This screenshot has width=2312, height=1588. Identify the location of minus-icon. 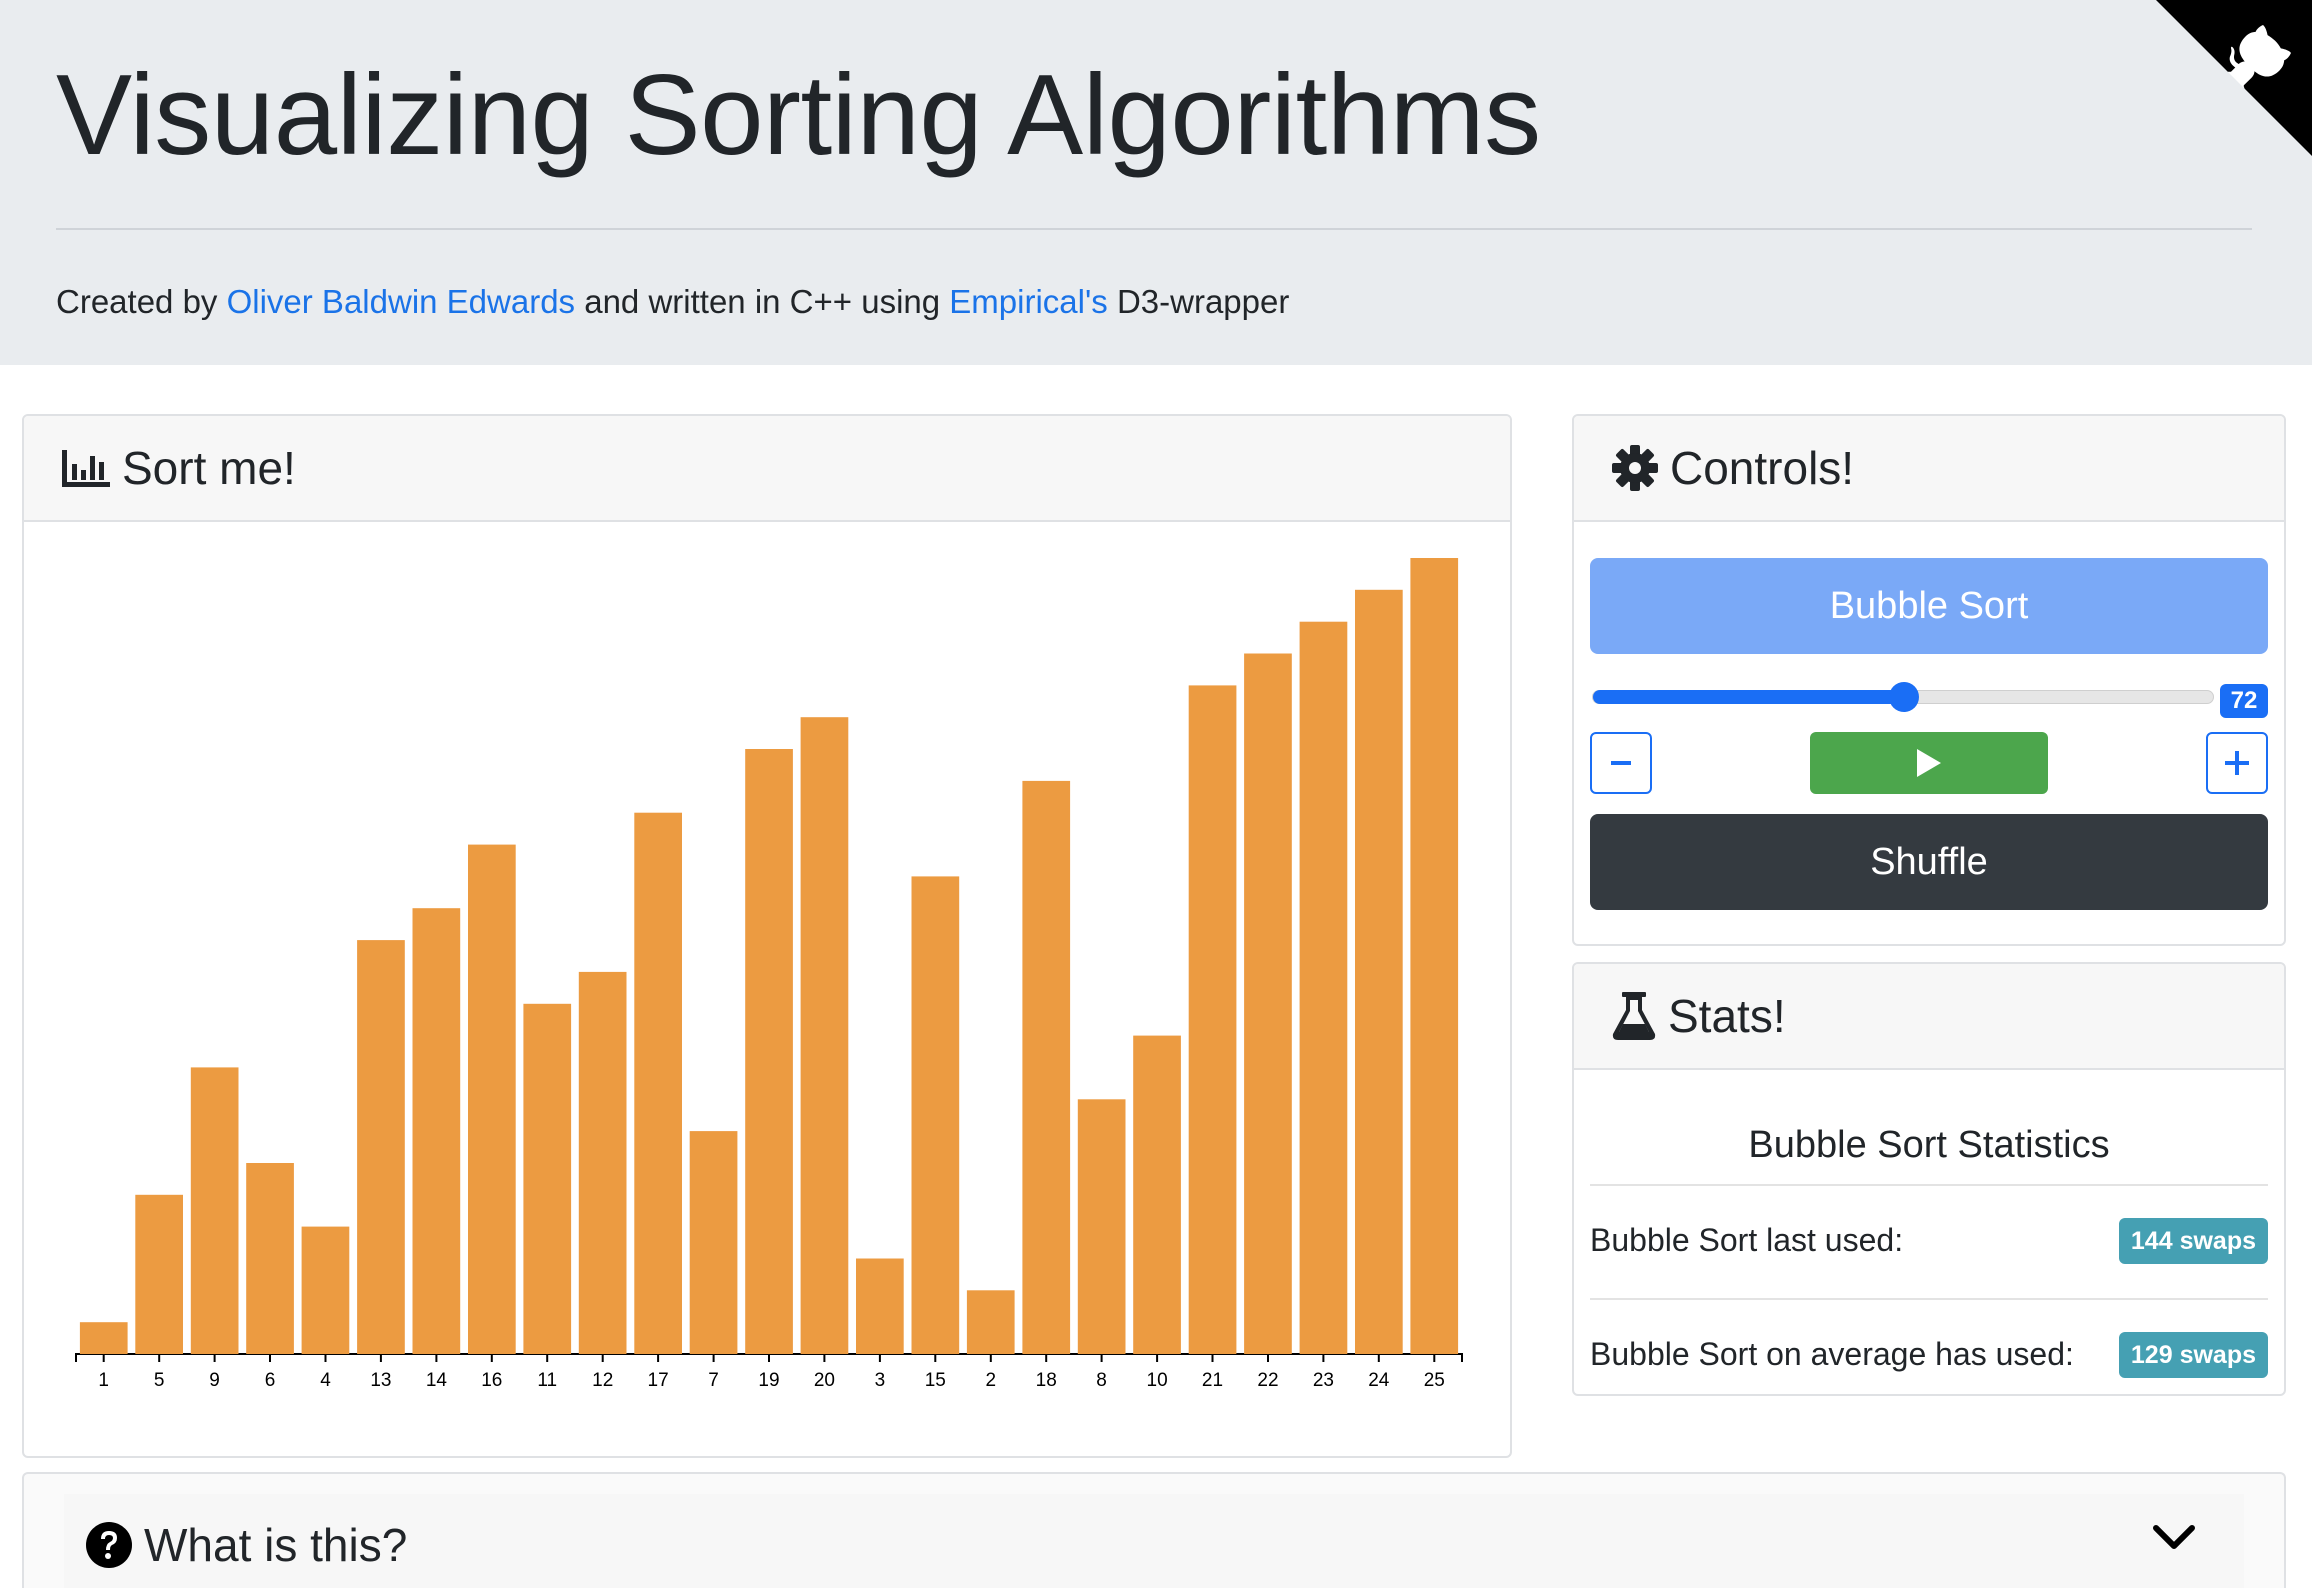
(1621, 763).